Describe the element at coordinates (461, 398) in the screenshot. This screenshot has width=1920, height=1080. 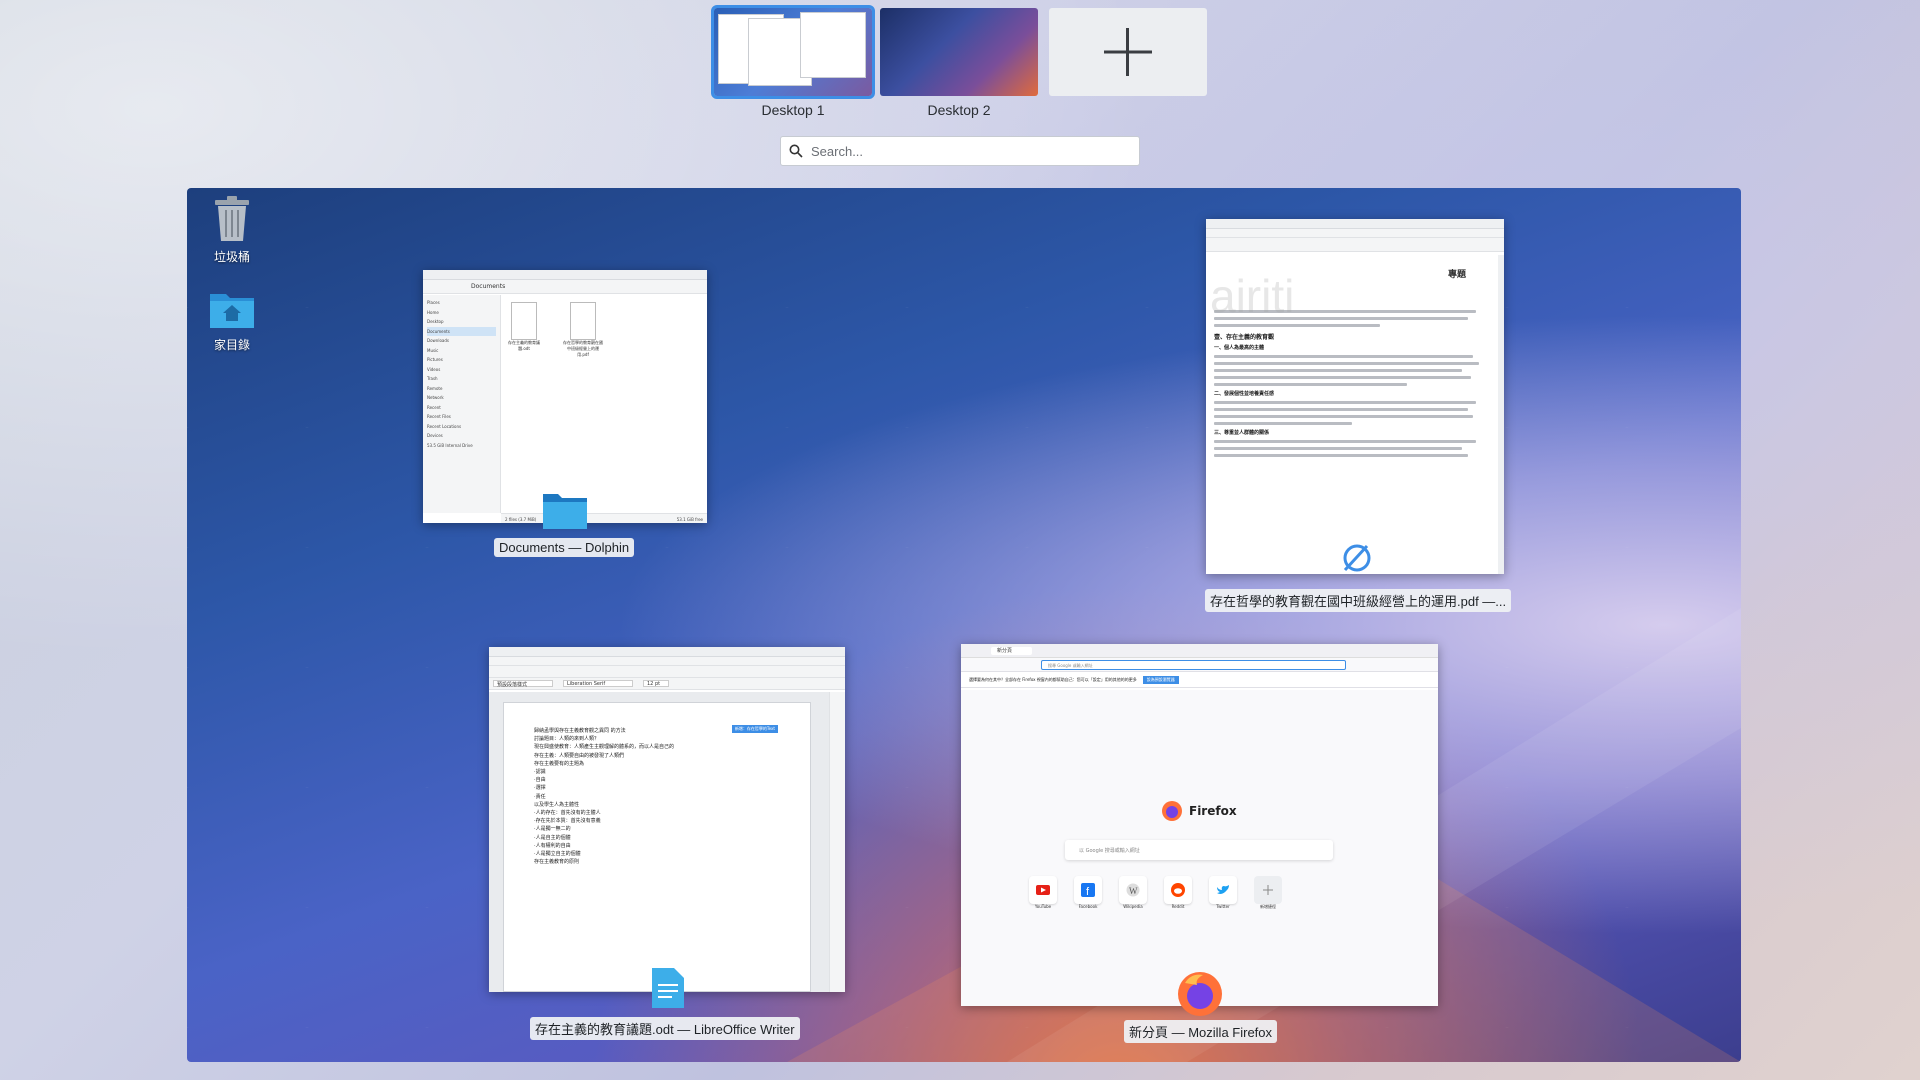
I see `places-item: Network` at that location.